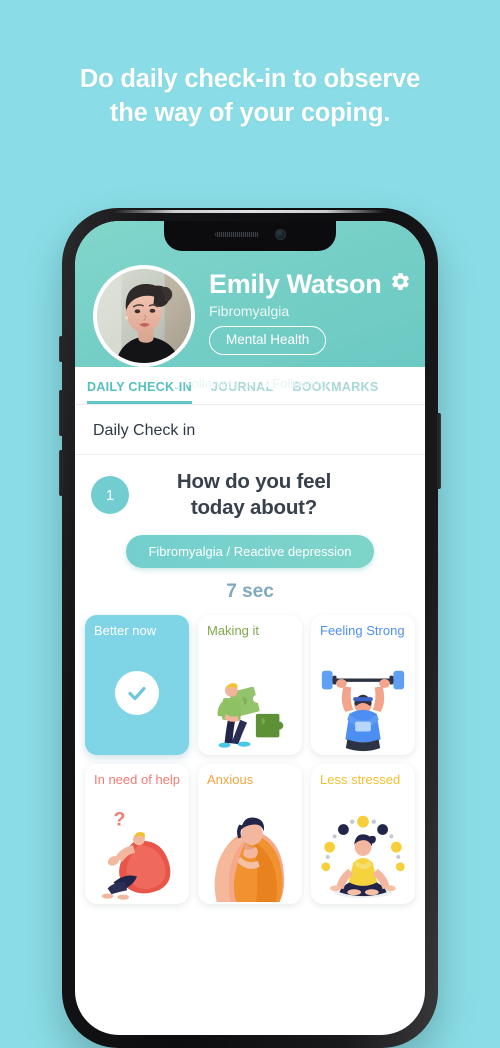 Image resolution: width=500 pixels, height=1048 pixels. Describe the element at coordinates (61, 413) in the screenshot. I see `phone-volume-up-button` at that location.